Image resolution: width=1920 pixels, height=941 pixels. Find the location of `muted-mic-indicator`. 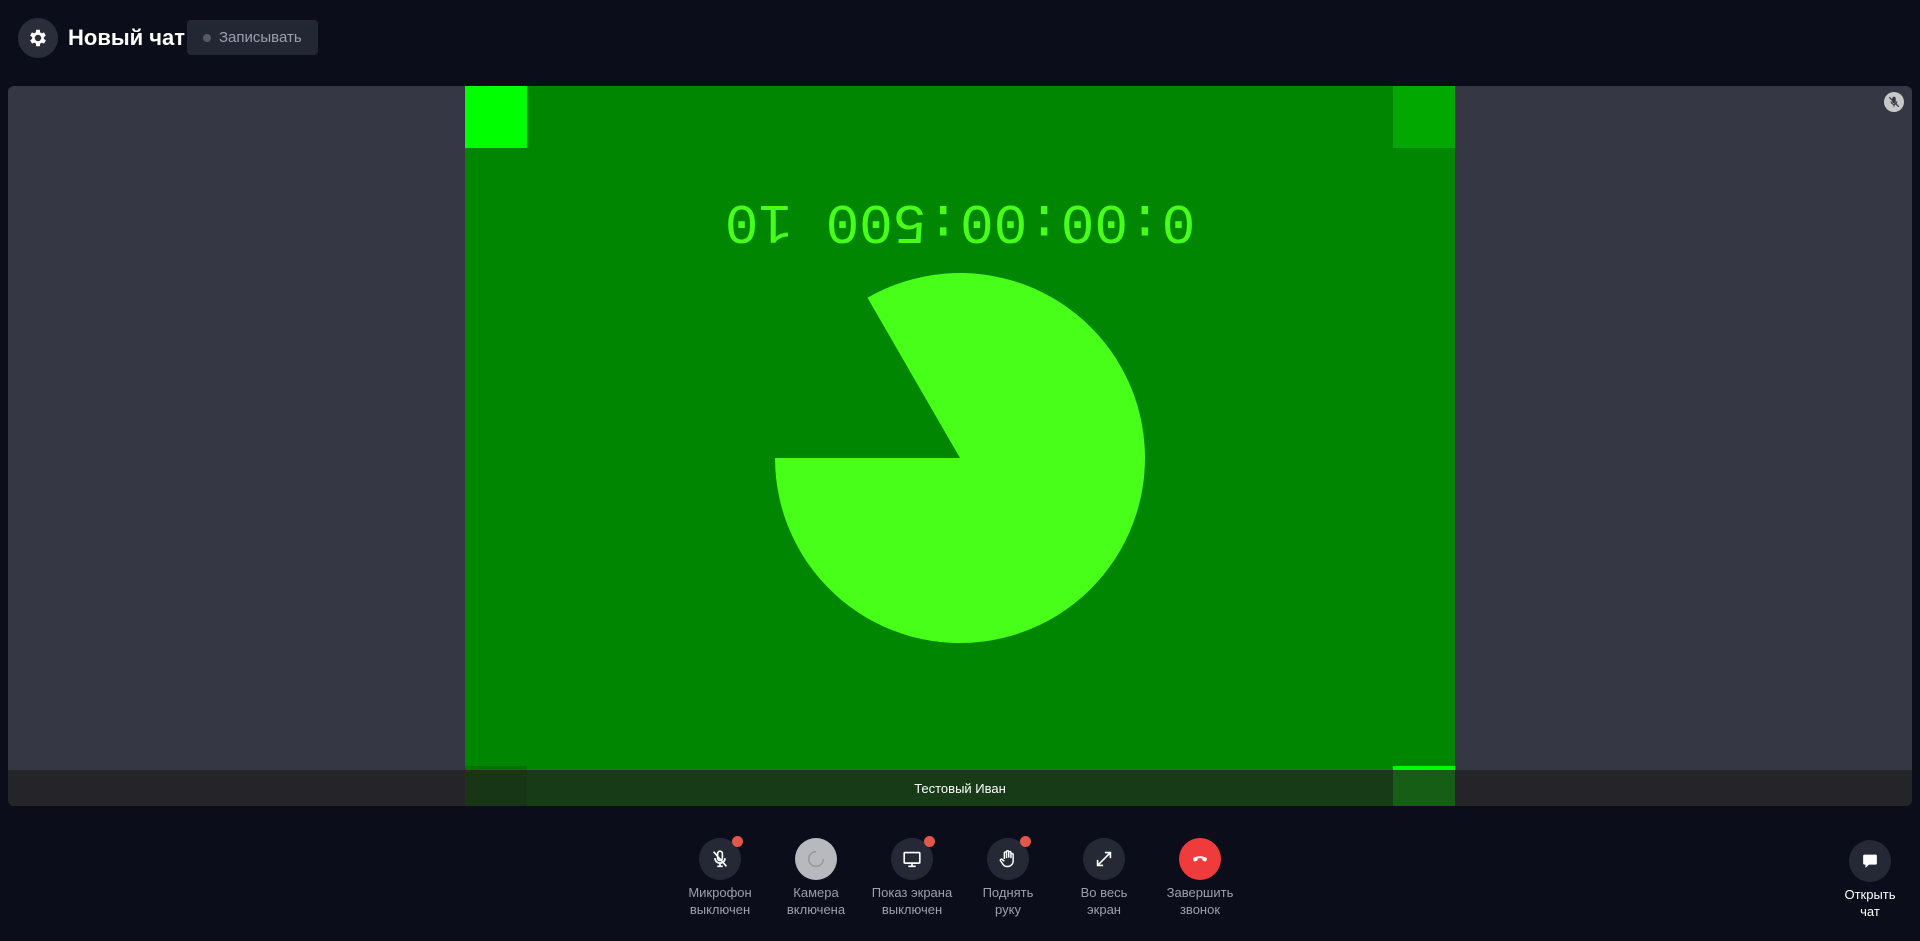

muted-mic-indicator is located at coordinates (1894, 102).